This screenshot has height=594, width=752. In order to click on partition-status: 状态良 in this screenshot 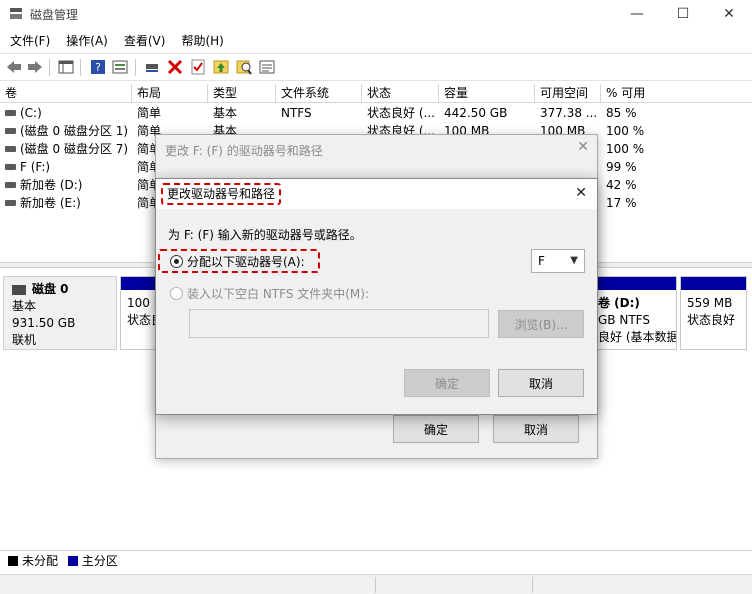, I will do `click(143, 320)`.